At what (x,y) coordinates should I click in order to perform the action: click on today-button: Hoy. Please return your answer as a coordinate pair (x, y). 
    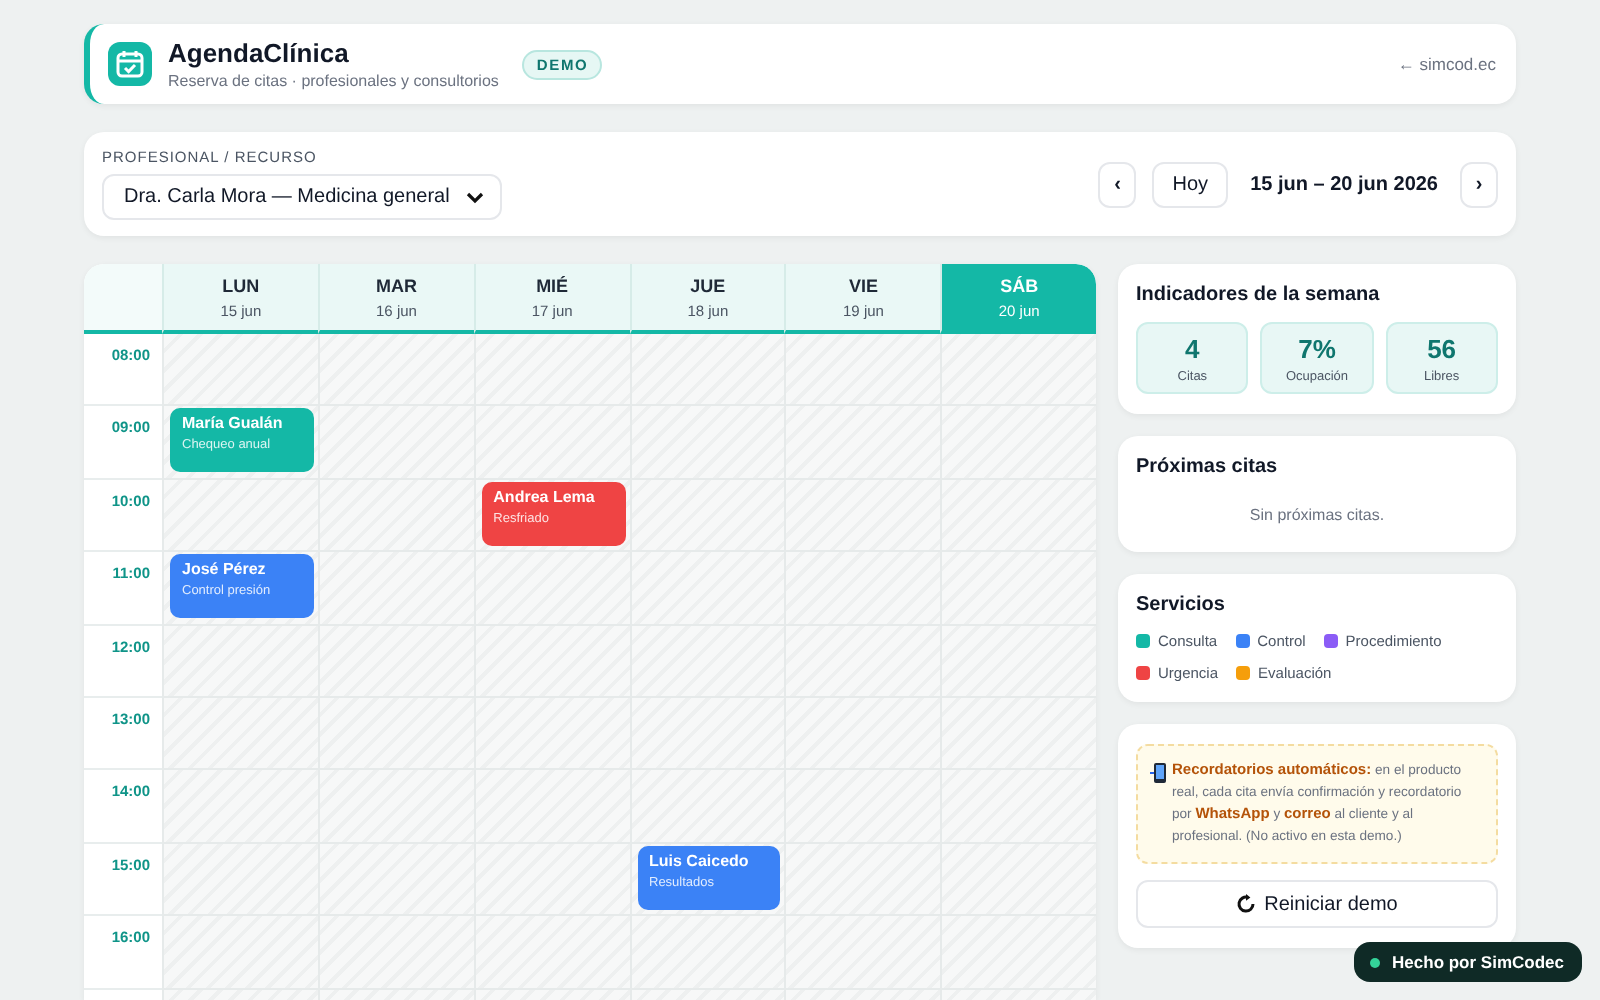
    Looking at the image, I should click on (1190, 184).